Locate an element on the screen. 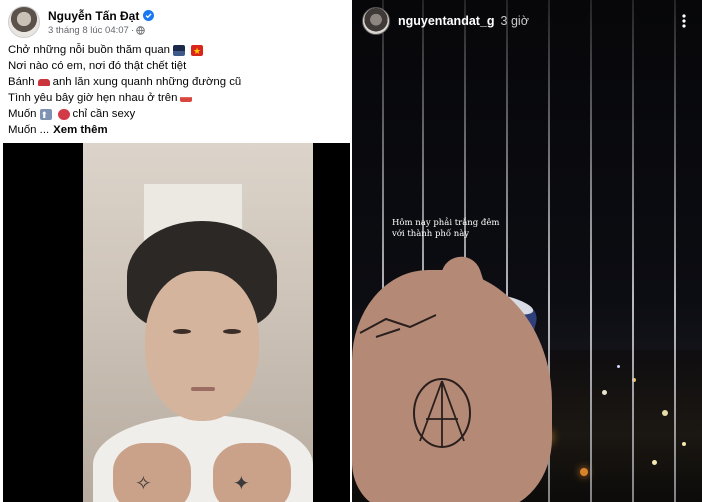 This screenshot has height=502, width=702. caption-line: Nơi nào có em, nơi đó thật chết tiệt is located at coordinates (176, 66).